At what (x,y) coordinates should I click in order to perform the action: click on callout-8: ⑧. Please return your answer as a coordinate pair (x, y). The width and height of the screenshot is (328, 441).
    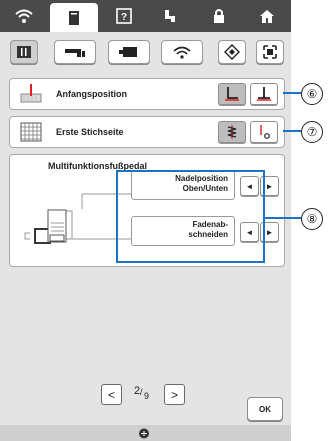
    Looking at the image, I should click on (312, 219).